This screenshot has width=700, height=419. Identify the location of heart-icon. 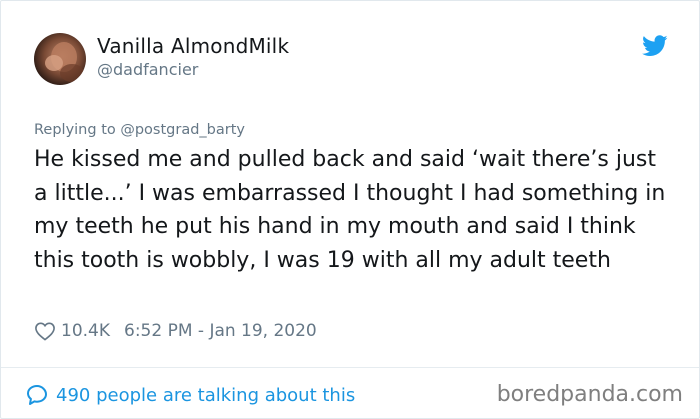
(45, 331).